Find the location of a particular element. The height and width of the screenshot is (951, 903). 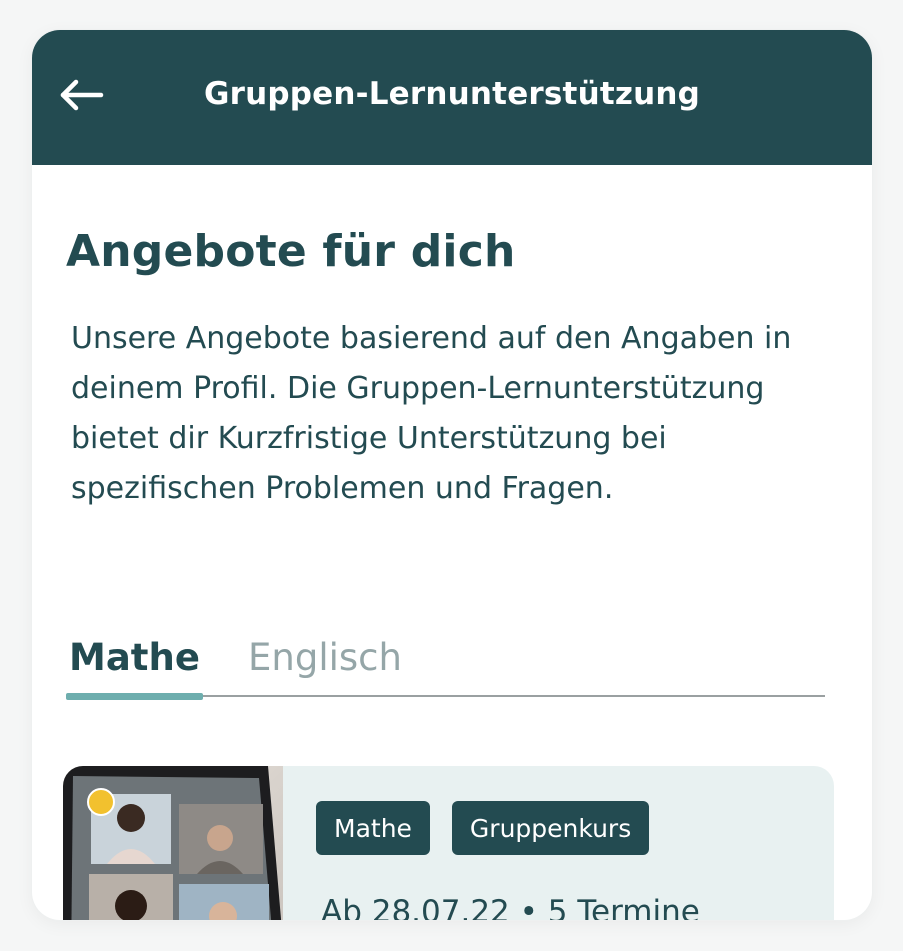

tab-mathe: Mathe is located at coordinates (134, 657).